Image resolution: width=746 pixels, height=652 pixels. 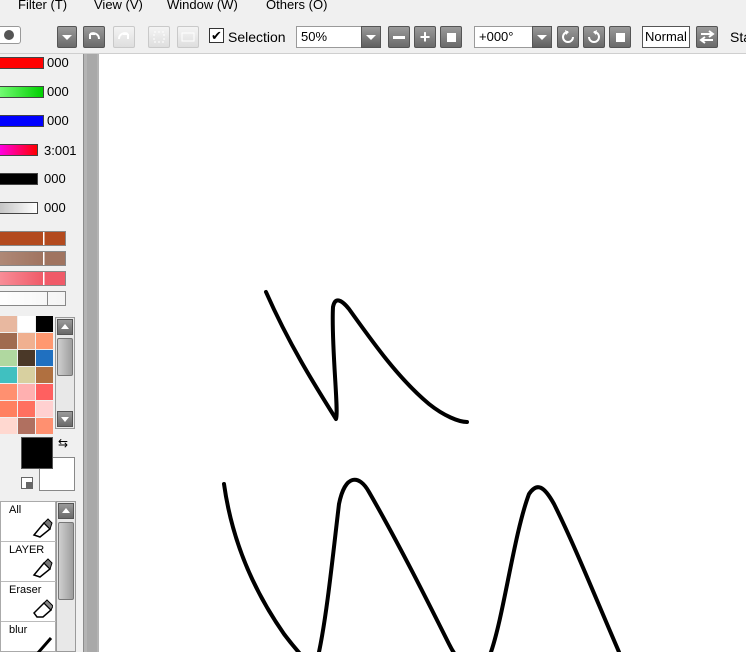 I want to click on plus-icon: +, so click(x=425, y=37).